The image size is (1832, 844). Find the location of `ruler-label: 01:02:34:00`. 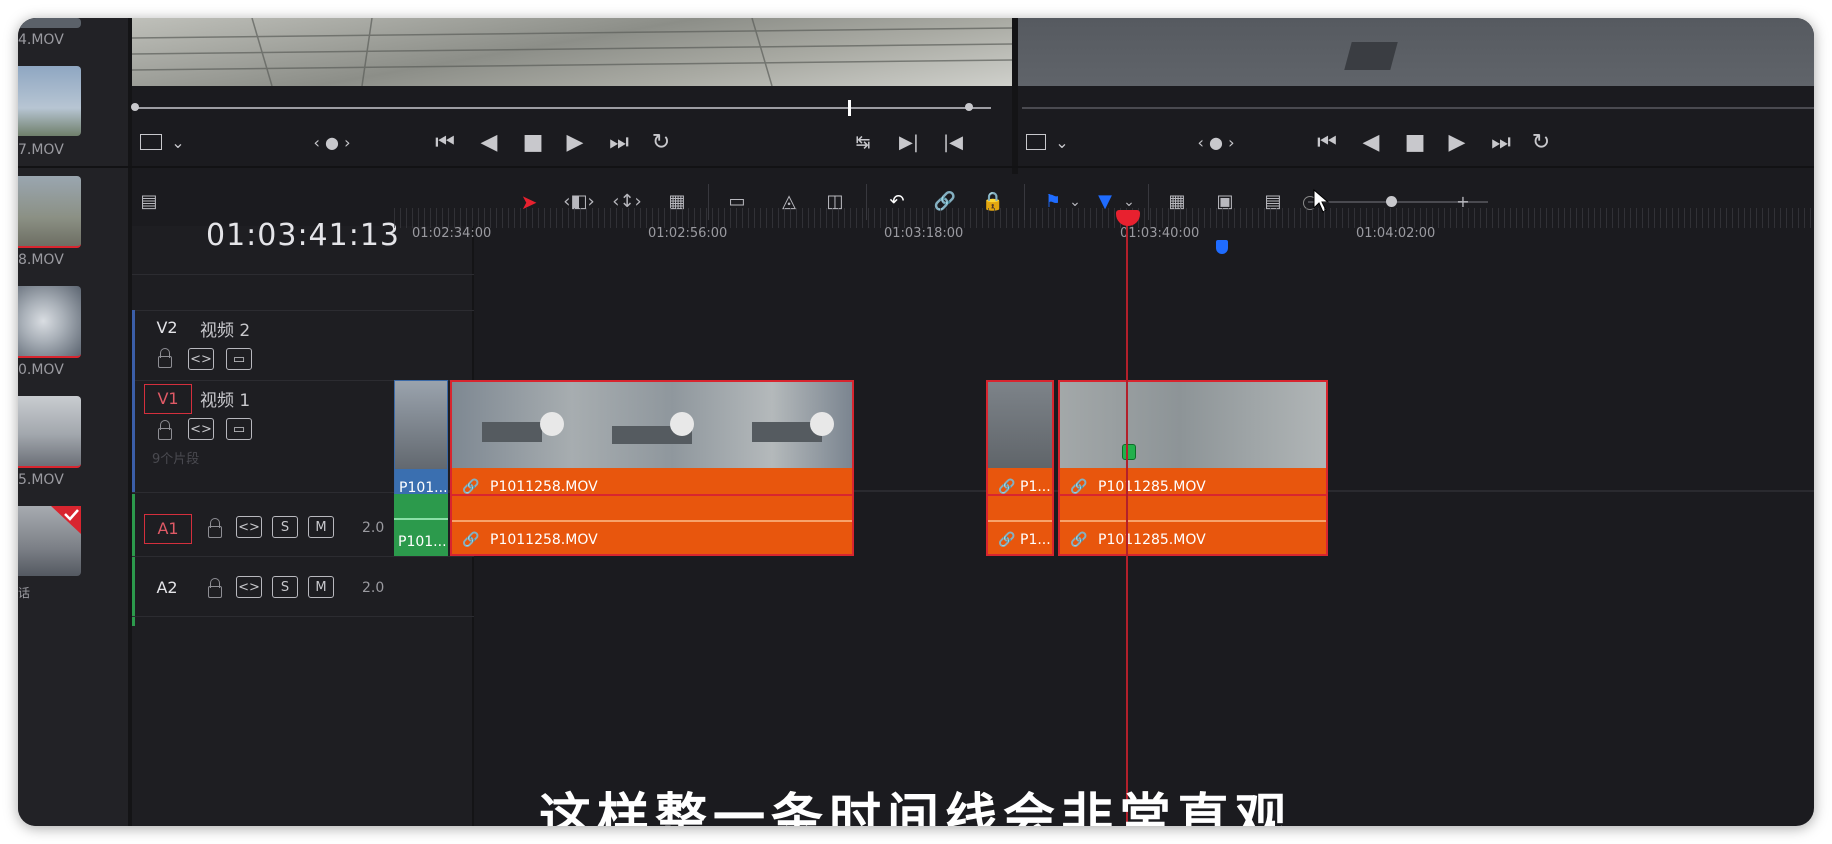

ruler-label: 01:02:34:00 is located at coordinates (452, 233).